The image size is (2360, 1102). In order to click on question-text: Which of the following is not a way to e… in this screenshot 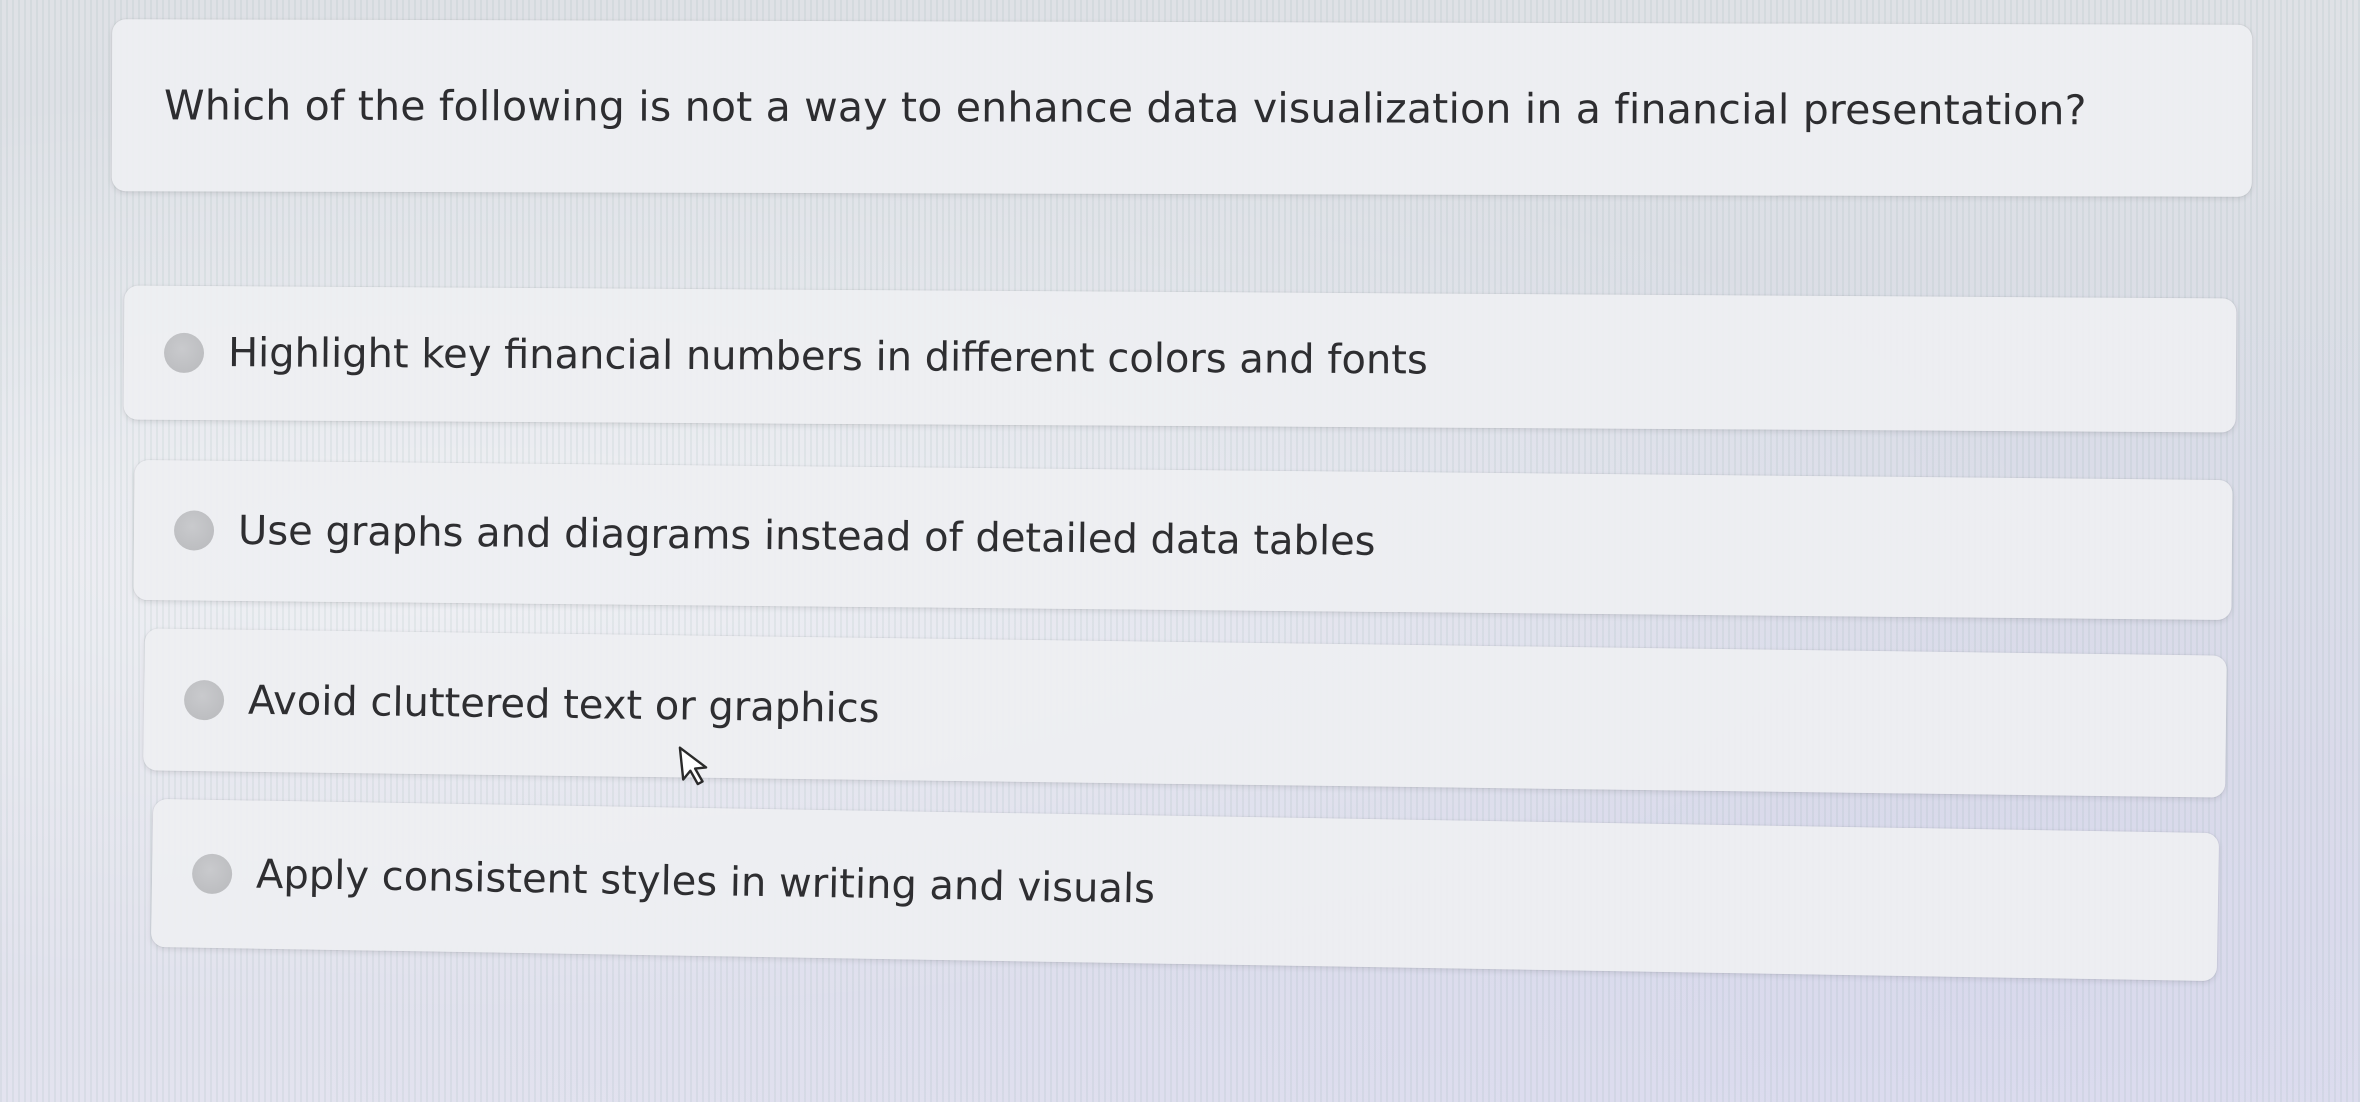, I will do `click(1125, 108)`.